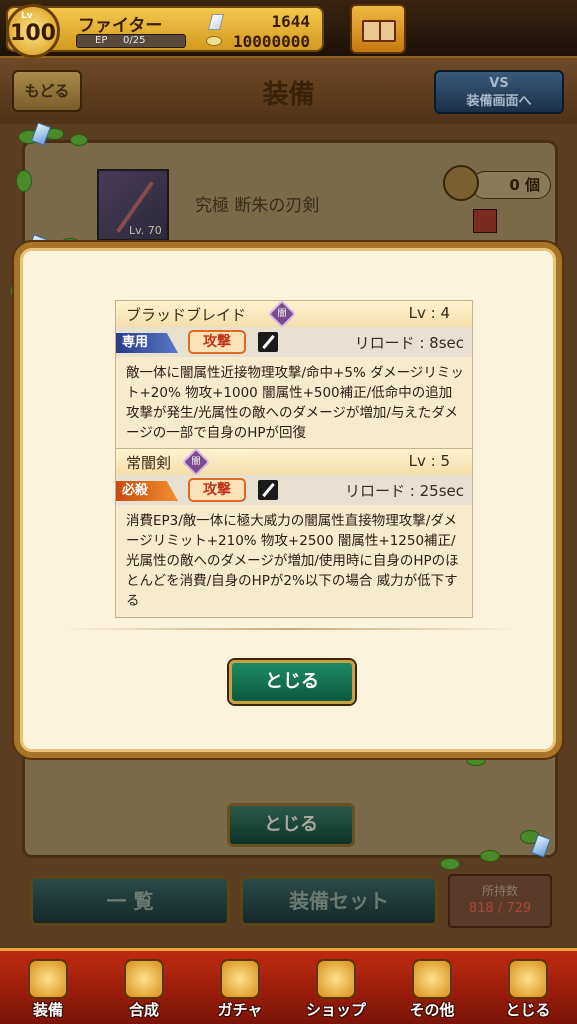 This screenshot has width=577, height=1024. I want to click on nav-item-other: その他, so click(432, 987).